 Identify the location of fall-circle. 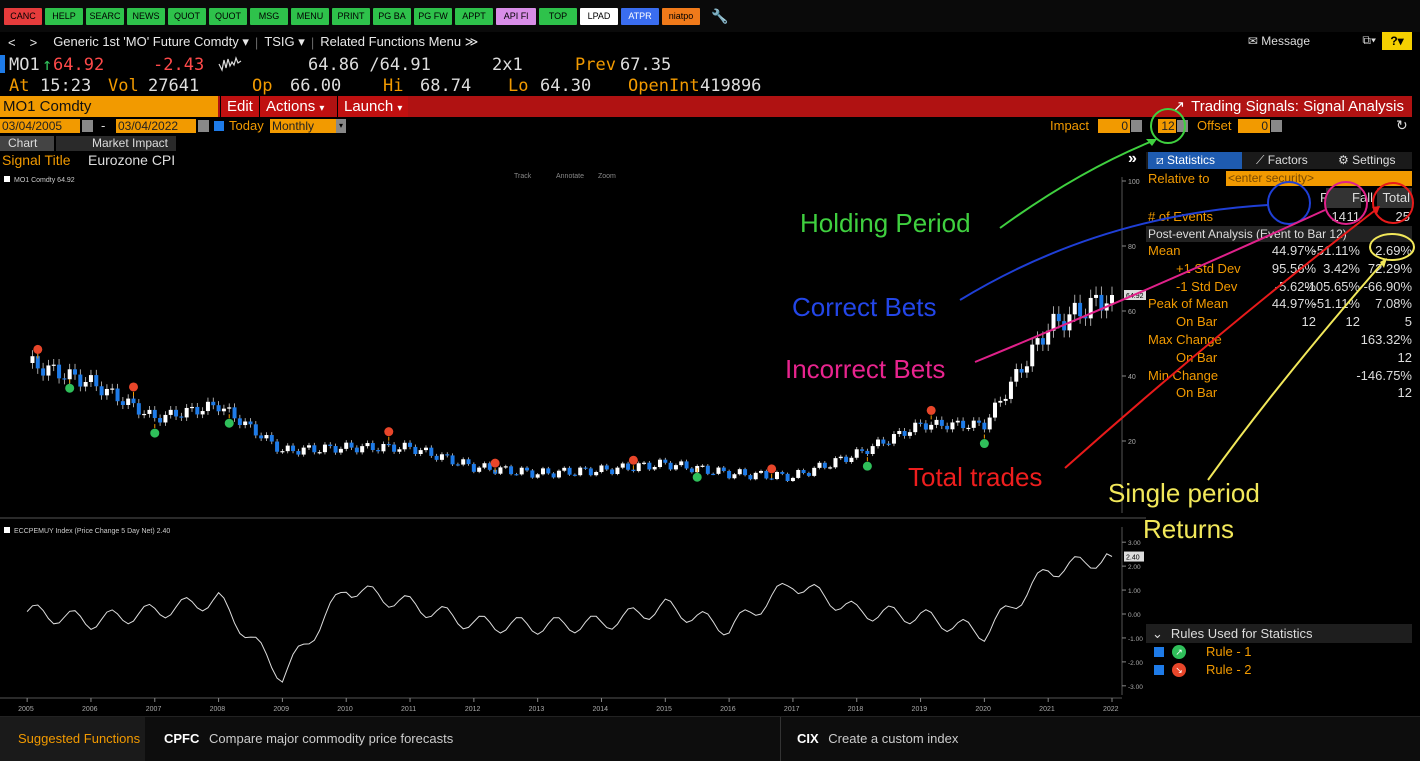
(1346, 203).